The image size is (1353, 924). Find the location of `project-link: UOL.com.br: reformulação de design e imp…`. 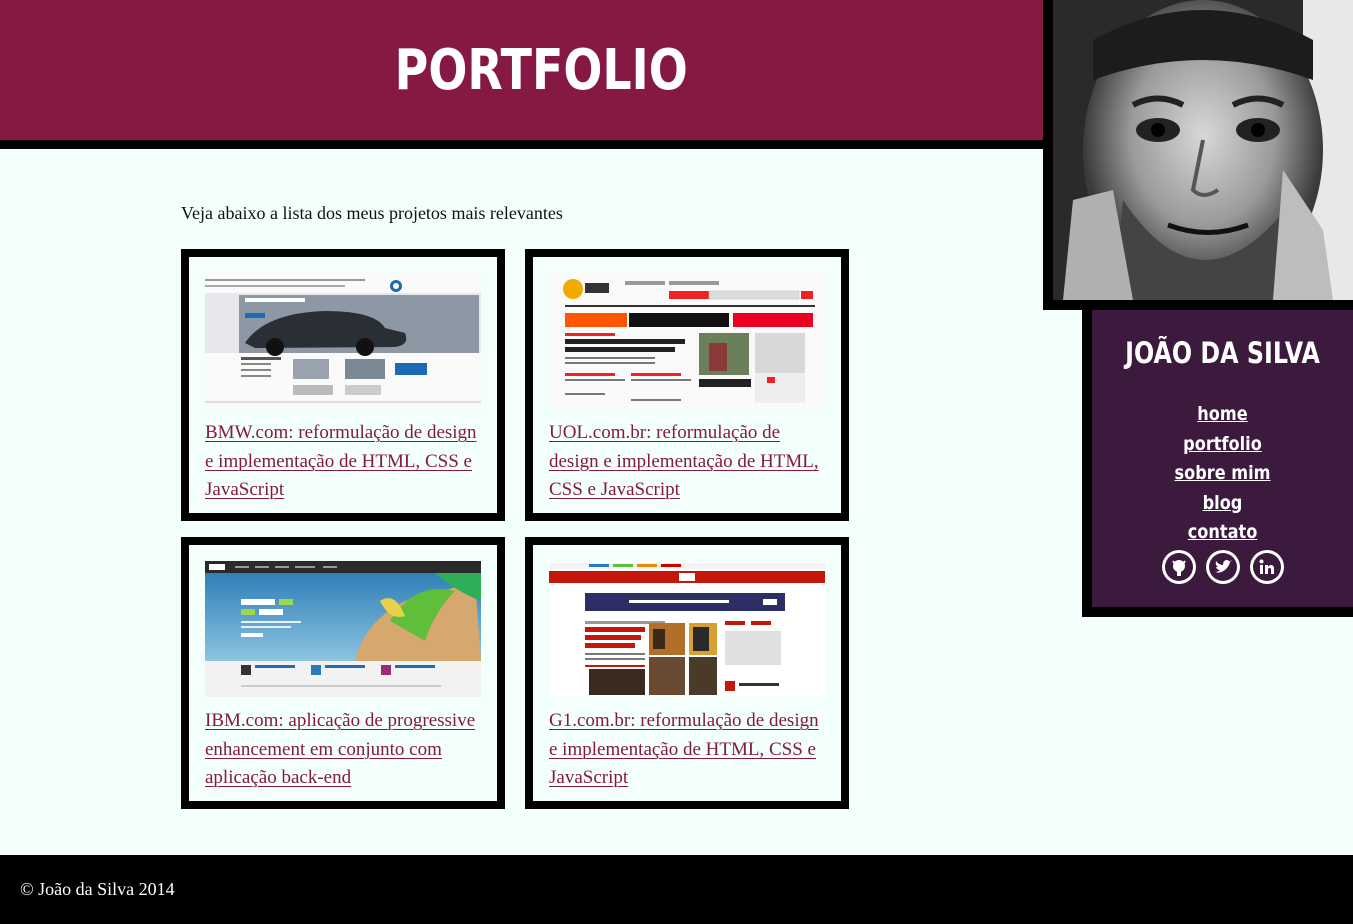

project-link: UOL.com.br: reformulação de design e imp… is located at coordinates (689, 462).